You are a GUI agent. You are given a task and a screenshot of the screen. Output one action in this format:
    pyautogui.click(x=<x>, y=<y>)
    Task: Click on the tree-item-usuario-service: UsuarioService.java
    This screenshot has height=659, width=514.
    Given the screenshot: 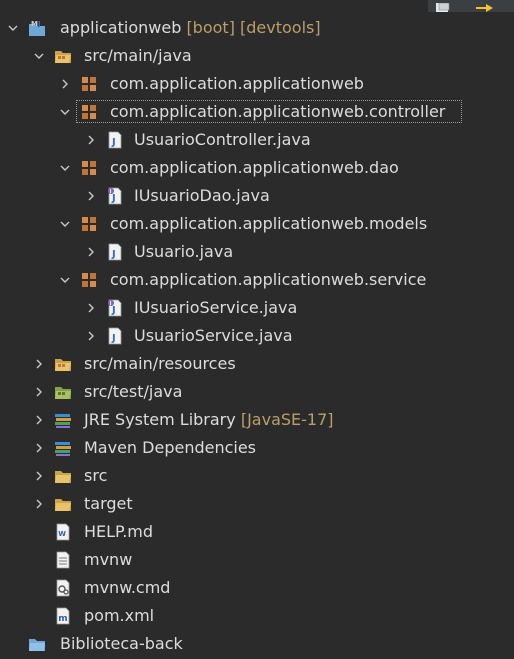 What is the action you would take?
    pyautogui.click(x=257, y=336)
    